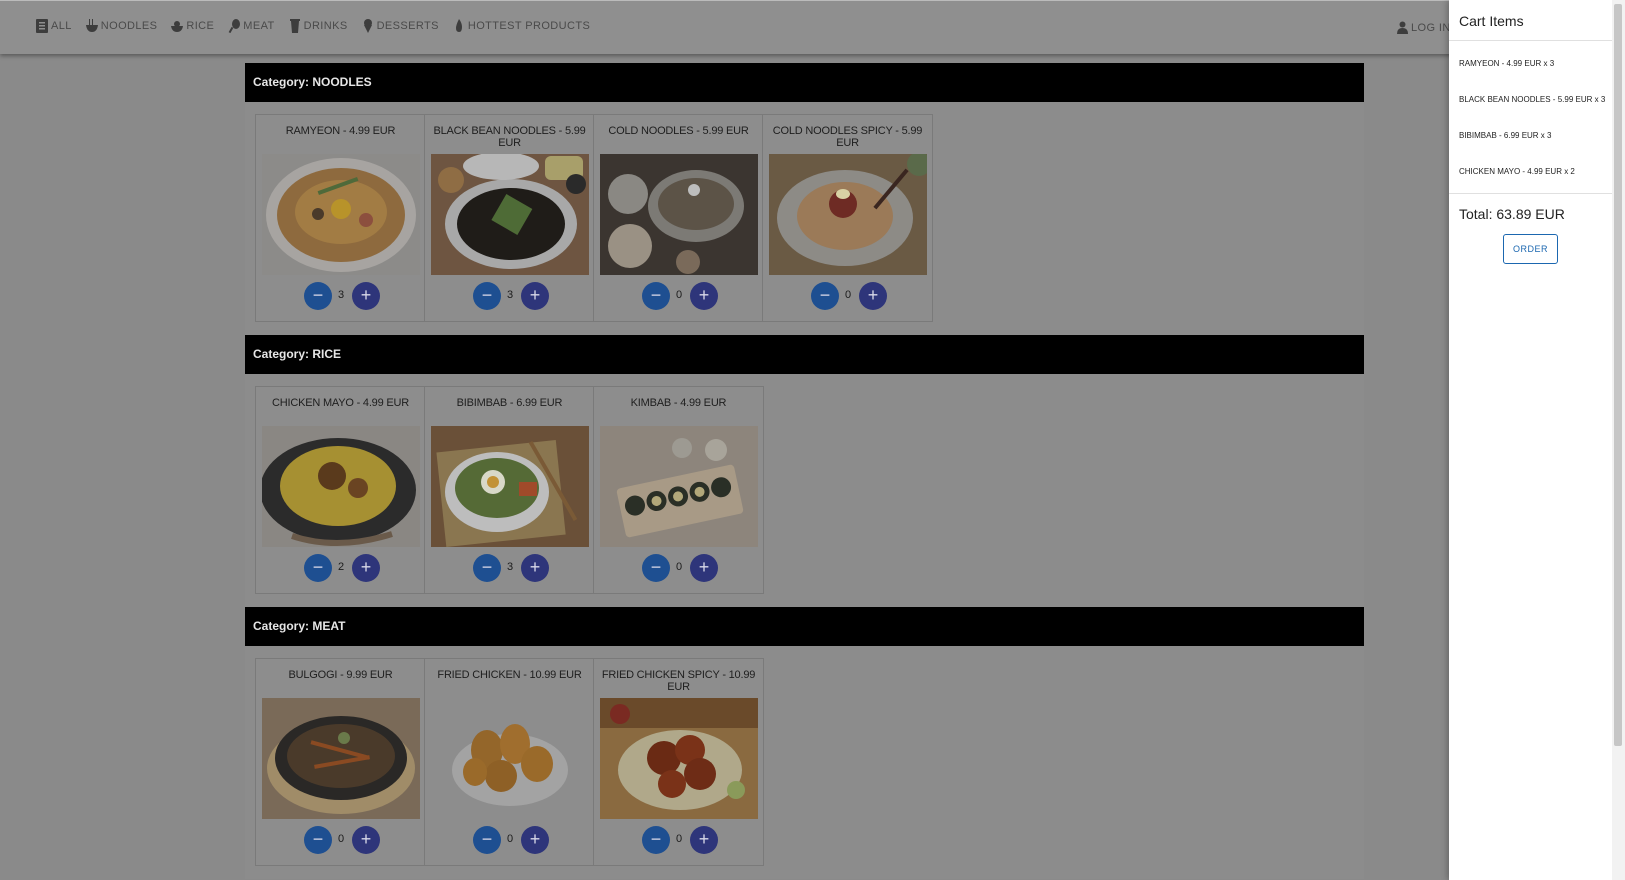 This screenshot has width=1625, height=880. I want to click on product-title: FRIED CHICKEN - 10.99 EUR, so click(509, 675).